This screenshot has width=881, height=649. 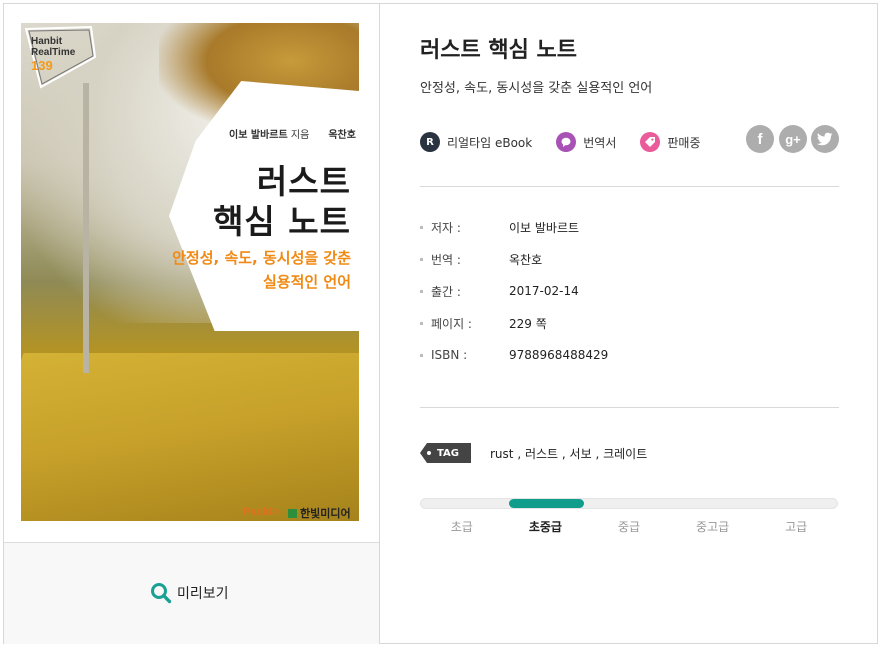 I want to click on meta-translator-value: 옥찬호, so click(x=525, y=259).